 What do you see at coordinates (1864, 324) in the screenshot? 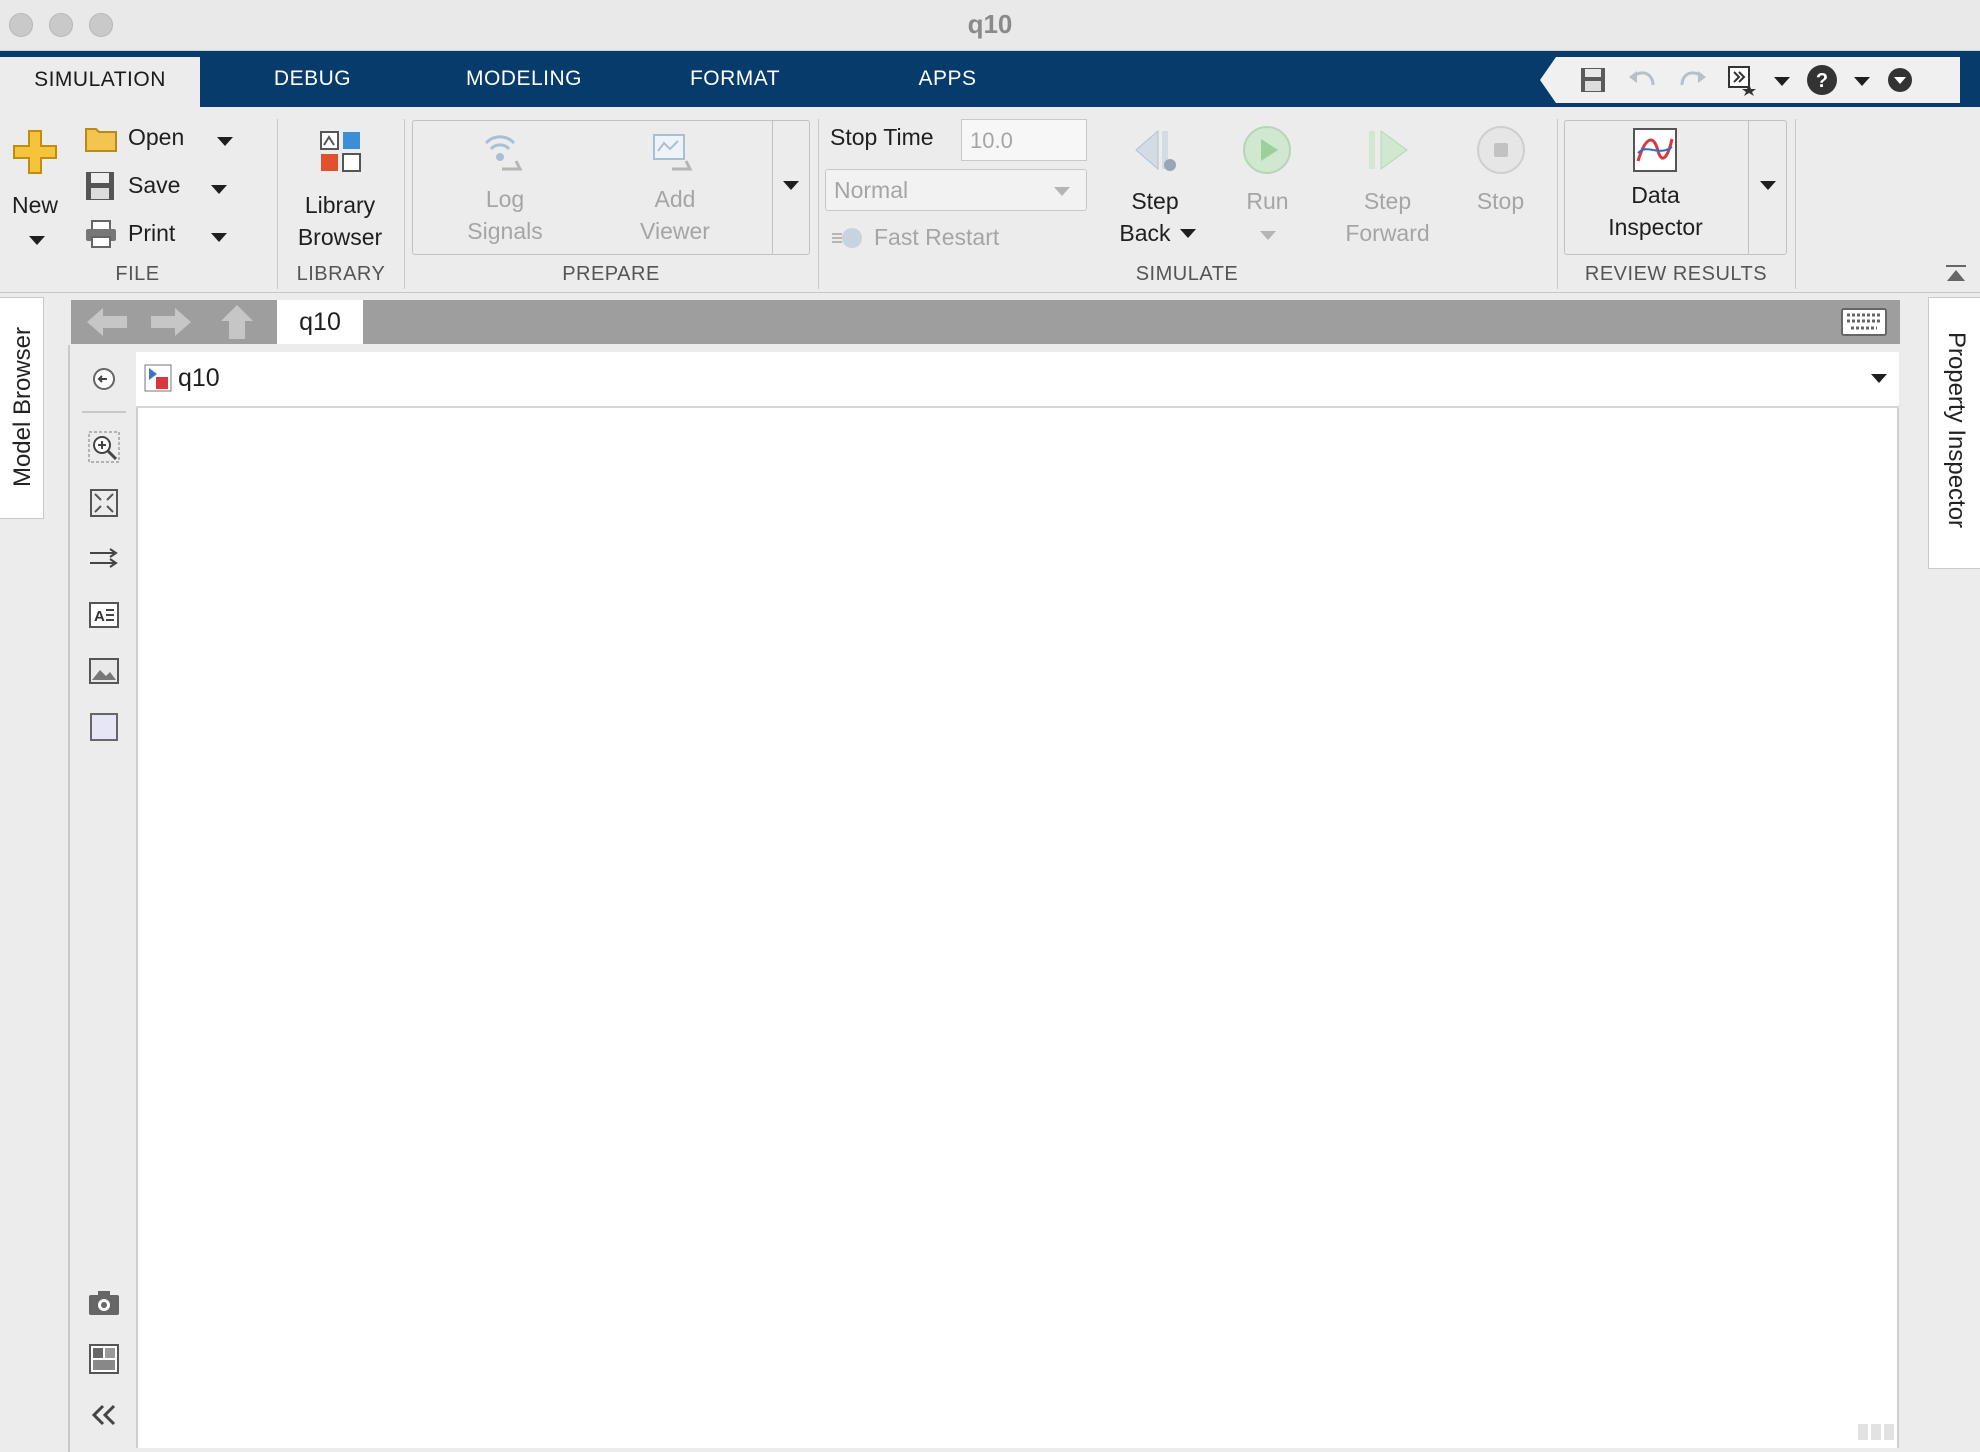
I see `keyboard-icon` at bounding box center [1864, 324].